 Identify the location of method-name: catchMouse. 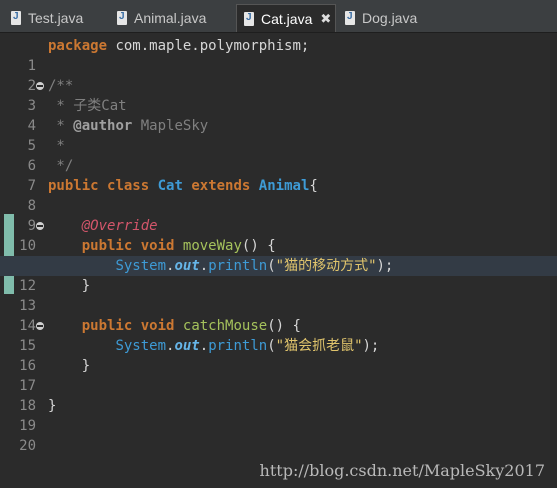
(225, 326).